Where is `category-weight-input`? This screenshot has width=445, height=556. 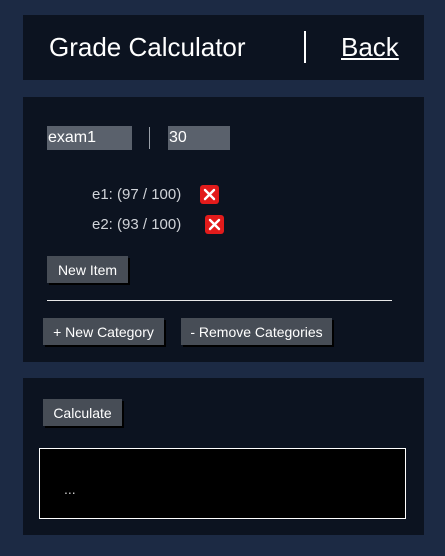
category-weight-input is located at coordinates (199, 138).